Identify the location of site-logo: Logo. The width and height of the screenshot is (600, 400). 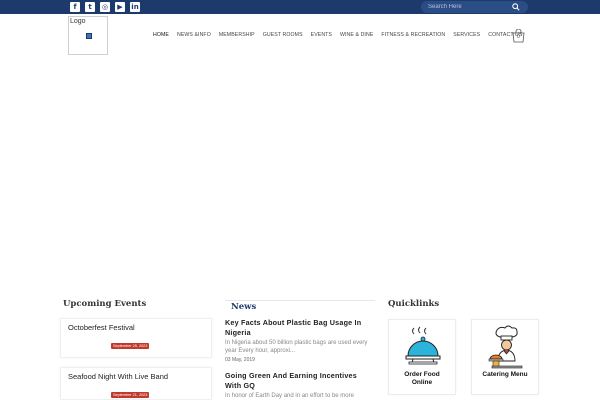
(88, 35).